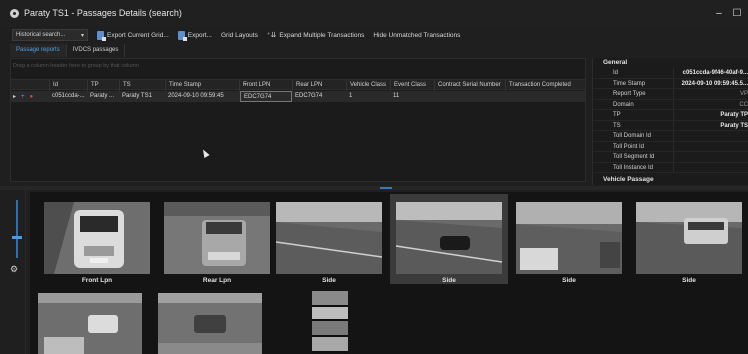 Image resolution: width=748 pixels, height=354 pixels. Describe the element at coordinates (368, 85) in the screenshot. I see `column-header-vehicle-class: Vehicle Class` at that location.